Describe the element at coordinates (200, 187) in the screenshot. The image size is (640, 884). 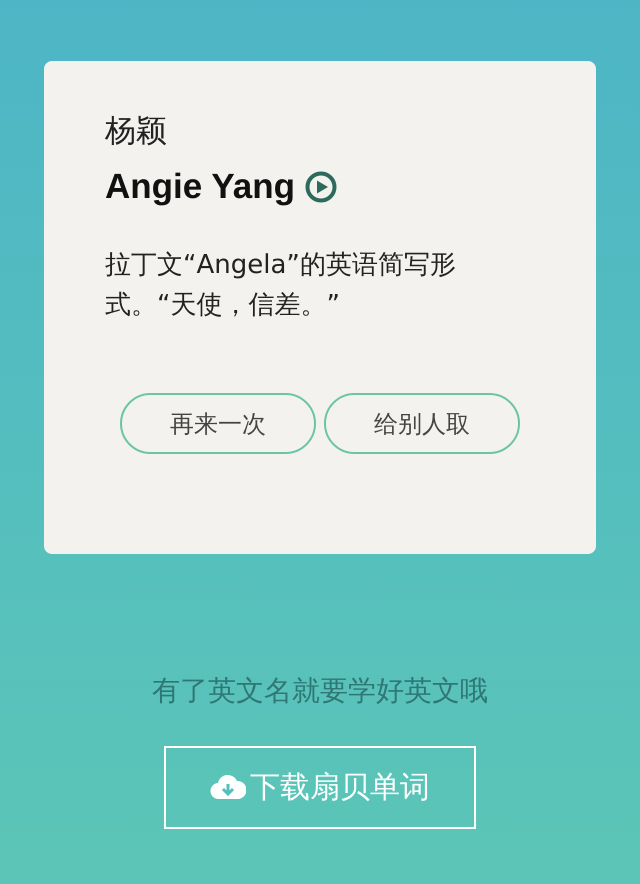
I see `english-name: Angie Yang` at that location.